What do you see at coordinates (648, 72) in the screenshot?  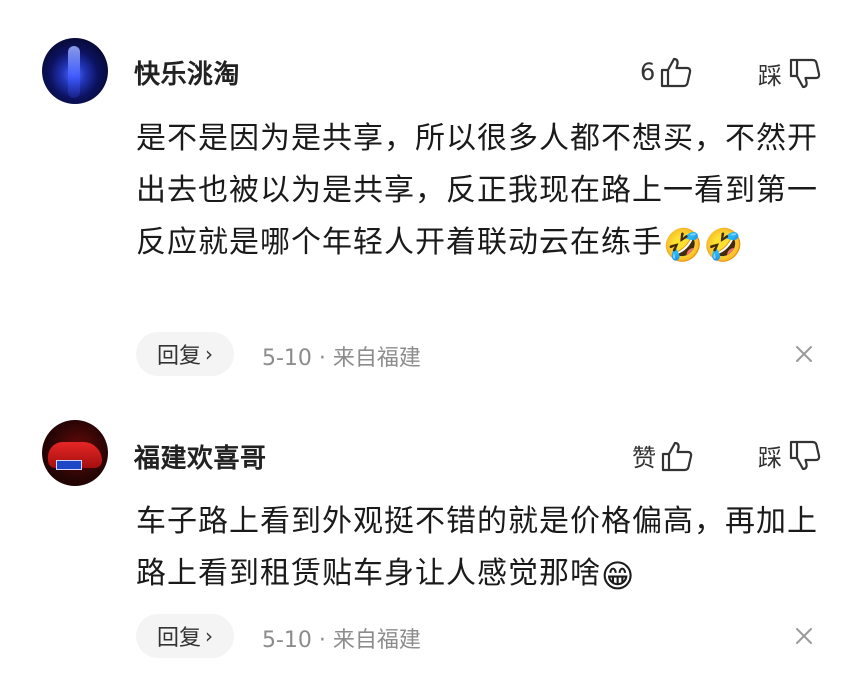 I see `like-count: 6` at bounding box center [648, 72].